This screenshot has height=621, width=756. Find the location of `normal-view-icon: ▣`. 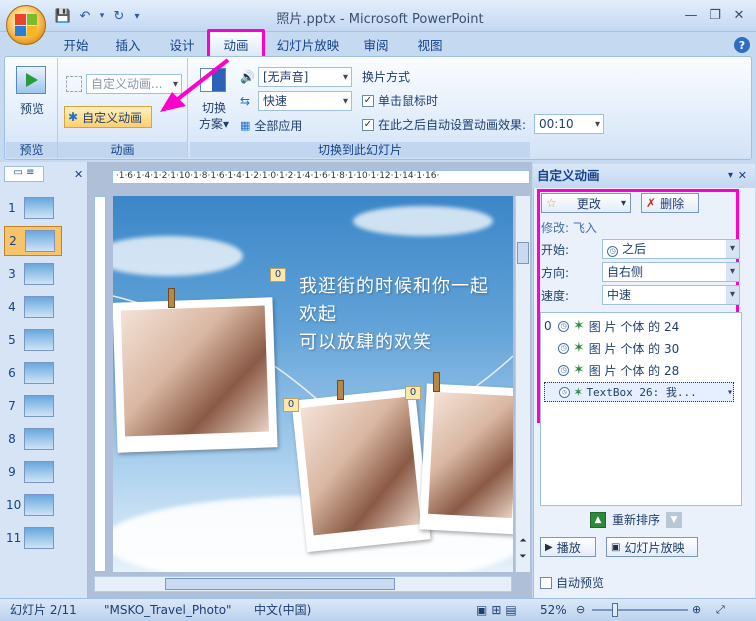

normal-view-icon: ▣ is located at coordinates (481, 610).